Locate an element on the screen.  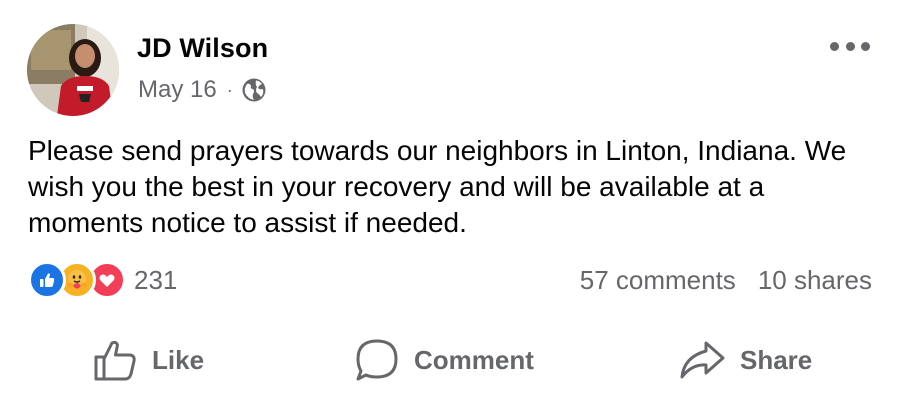
action-bar: Like Comment Share is located at coordinates (450, 360).